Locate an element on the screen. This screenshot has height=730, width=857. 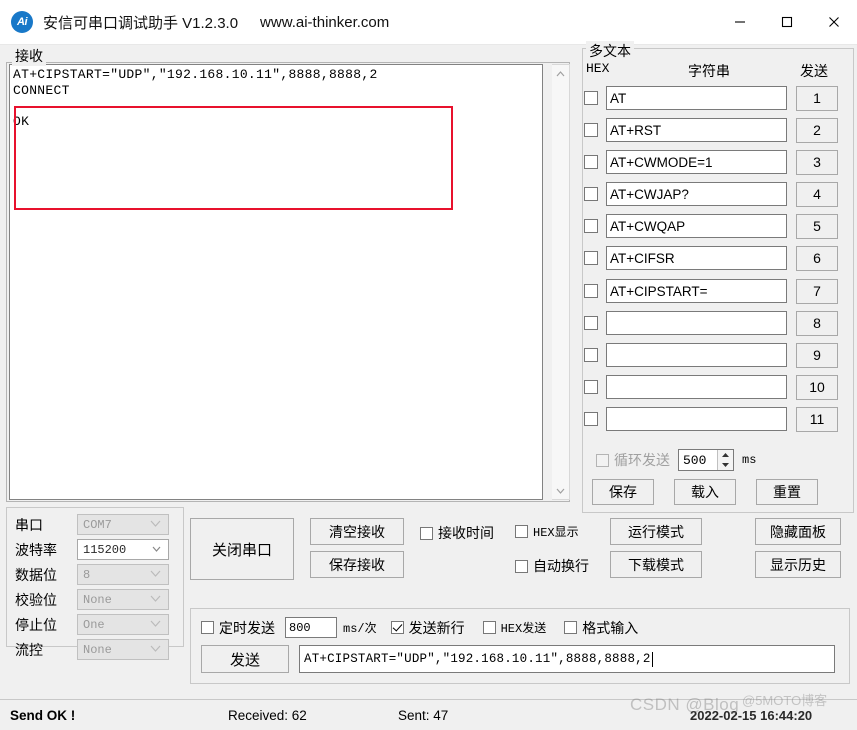
send-slot-button: 3 is located at coordinates (817, 162).